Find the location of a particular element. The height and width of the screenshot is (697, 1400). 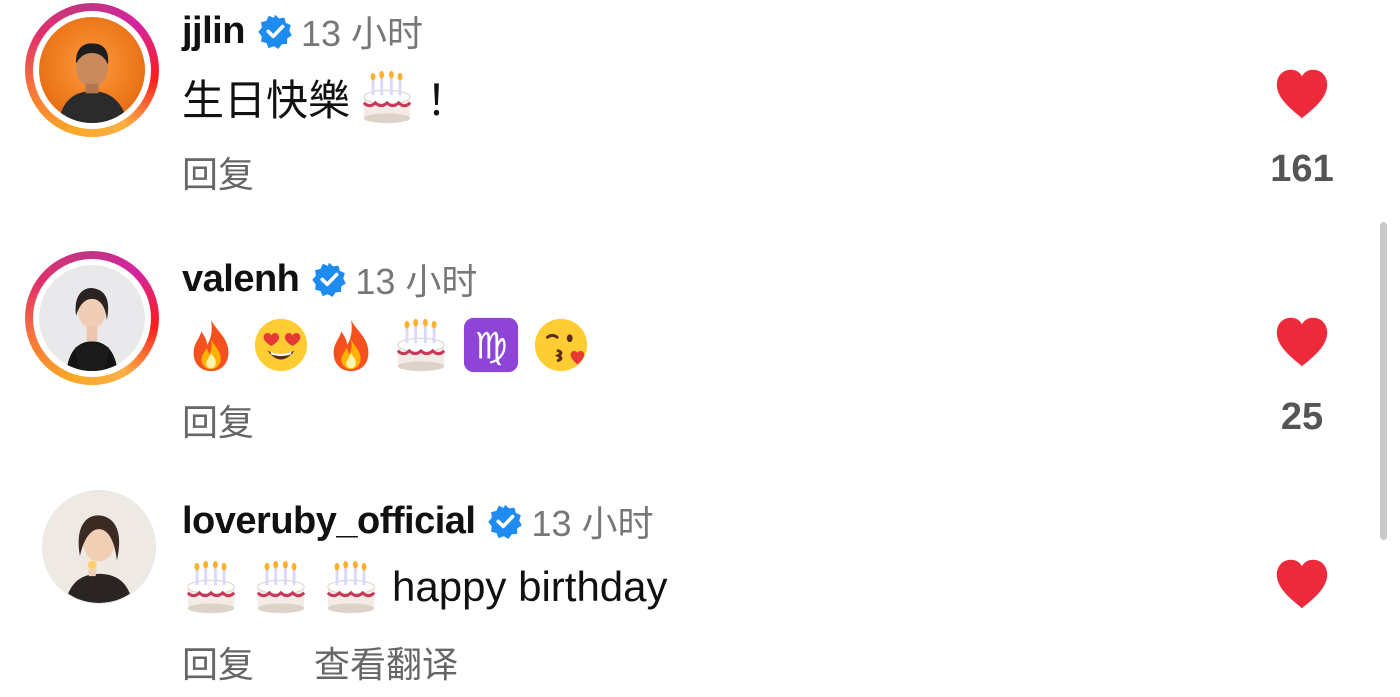

see-translation-button: 查看翻译 is located at coordinates (386, 662).